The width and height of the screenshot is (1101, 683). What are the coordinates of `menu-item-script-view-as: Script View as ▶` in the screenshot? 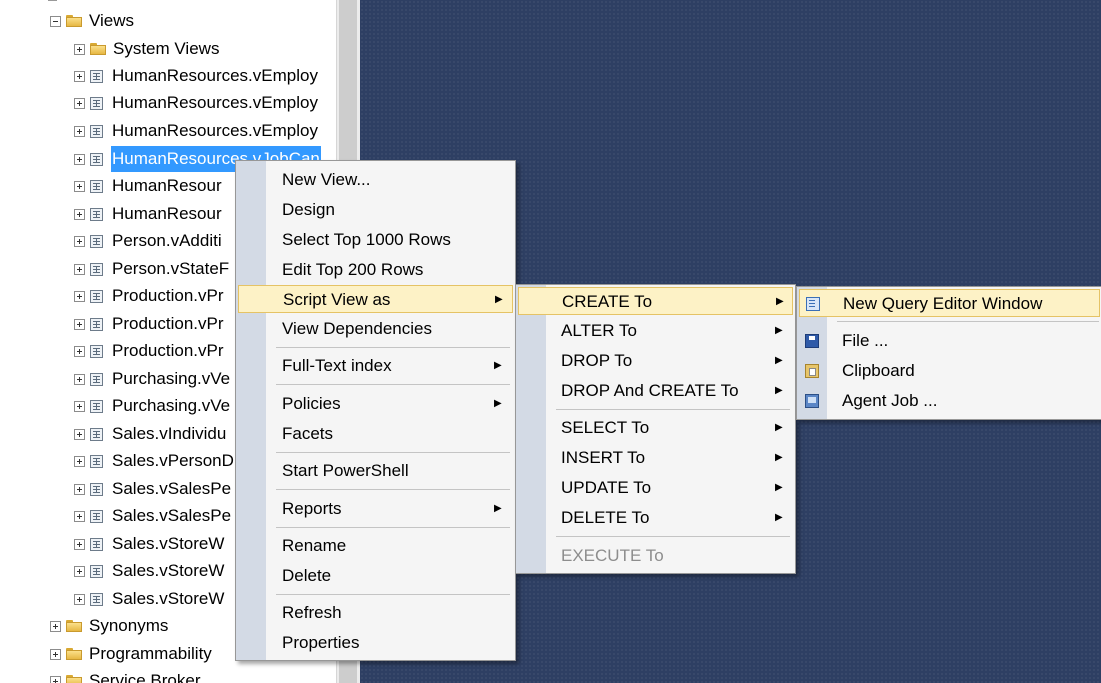 It's located at (375, 299).